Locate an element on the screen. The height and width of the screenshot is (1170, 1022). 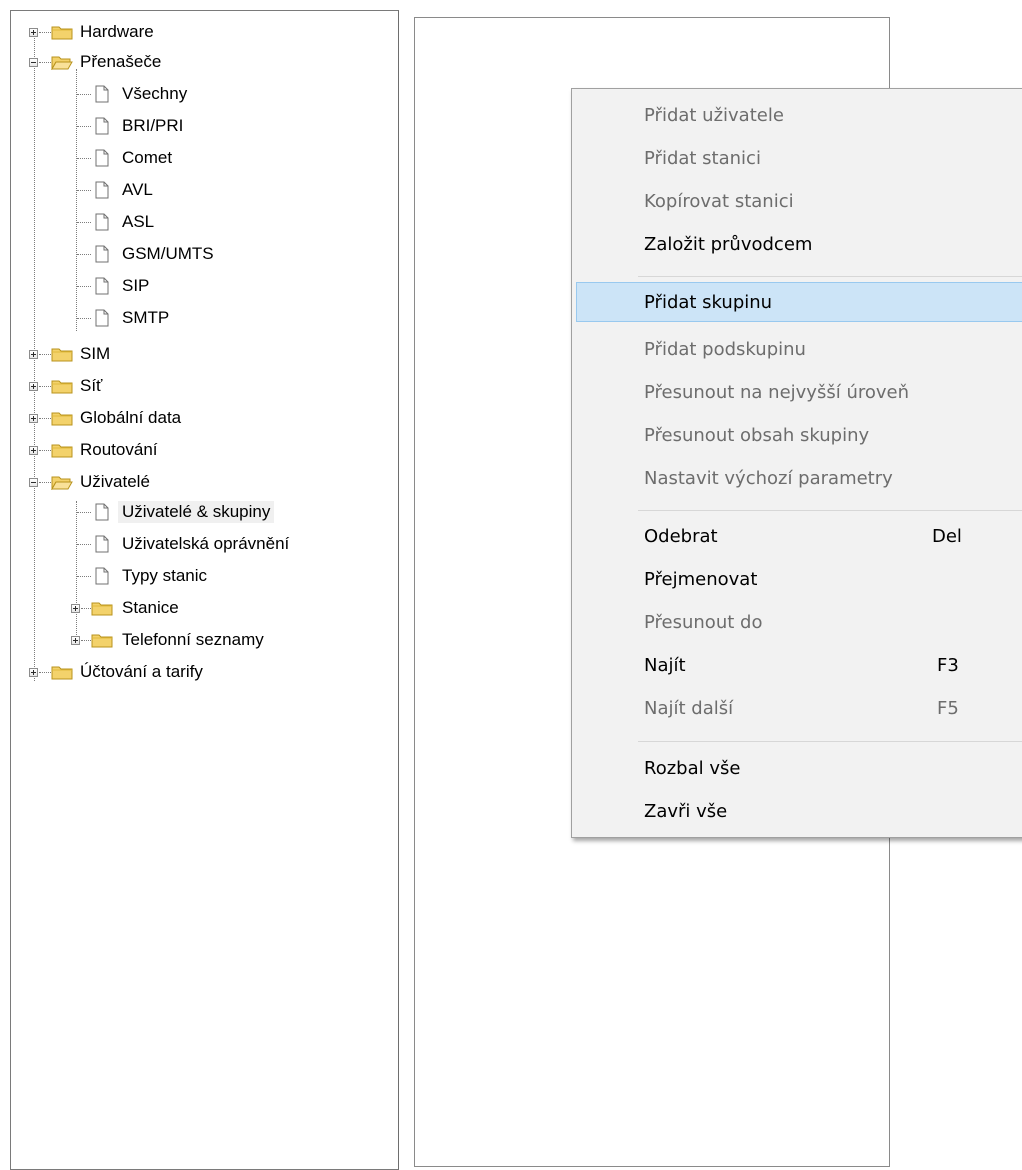
menu-item-label: Rozbal vše is located at coordinates (692, 768).